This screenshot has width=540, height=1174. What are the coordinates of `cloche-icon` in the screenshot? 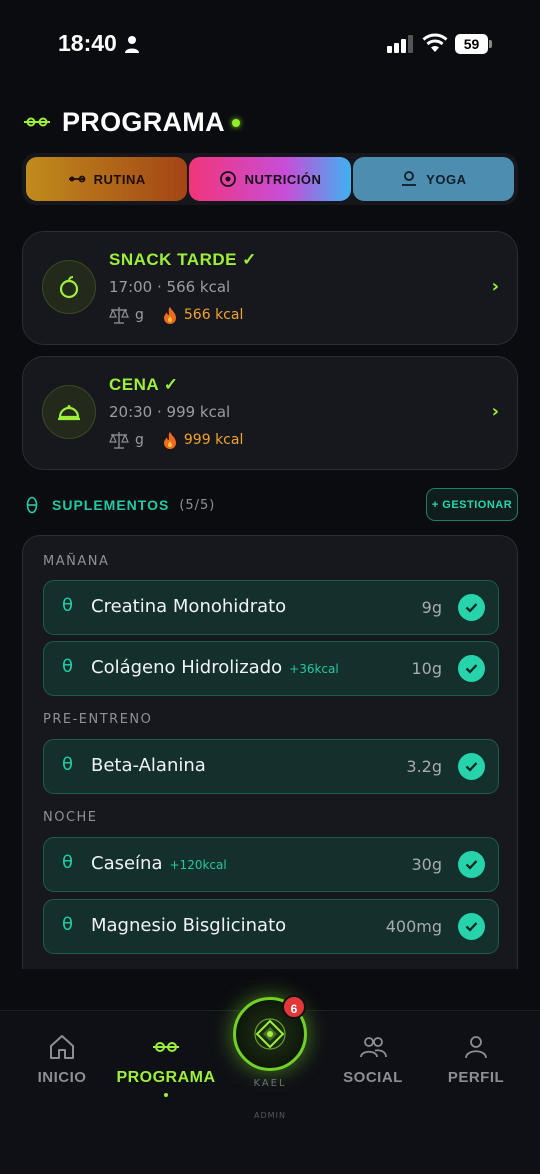 It's located at (69, 413).